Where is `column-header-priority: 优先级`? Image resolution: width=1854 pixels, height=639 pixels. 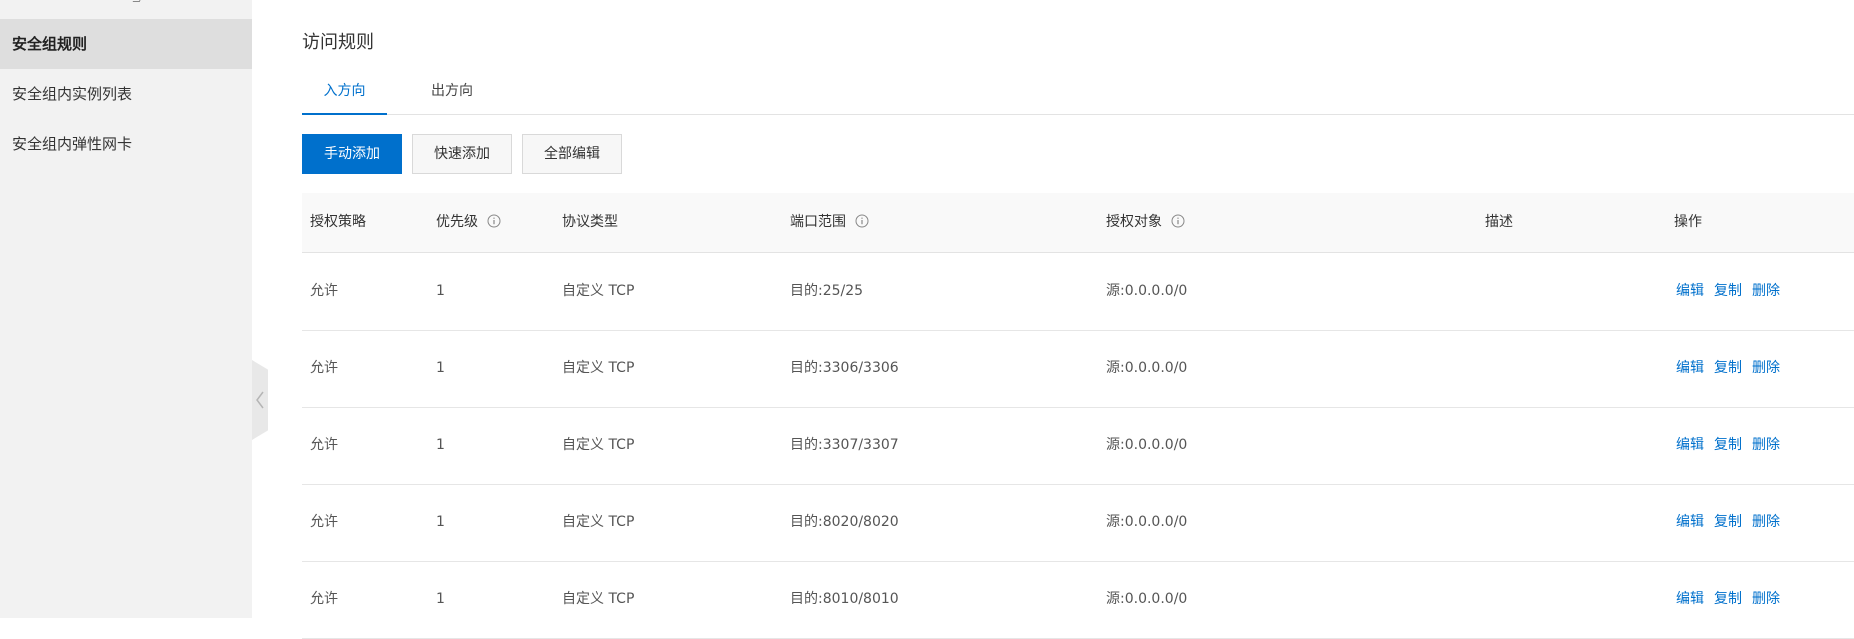
column-header-priority: 优先级 is located at coordinates (468, 222).